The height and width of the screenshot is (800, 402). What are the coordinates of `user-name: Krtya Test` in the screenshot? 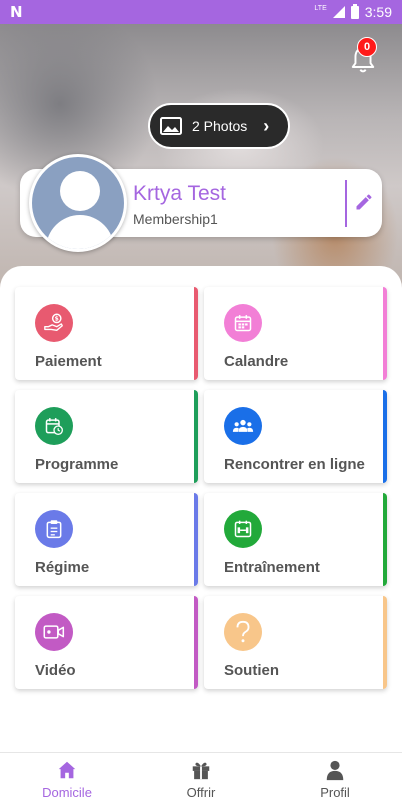 It's located at (179, 193).